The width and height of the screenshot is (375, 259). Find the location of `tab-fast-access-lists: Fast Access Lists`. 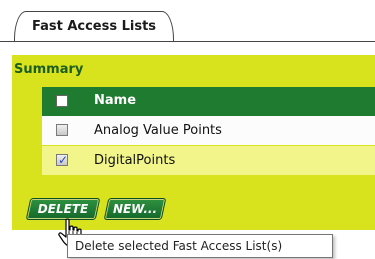

tab-fast-access-lists: Fast Access Lists is located at coordinates (94, 26).